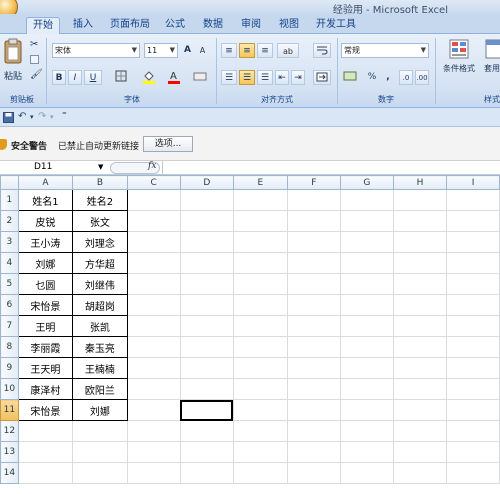 The image size is (500, 494). I want to click on cell-i2, so click(473, 221).